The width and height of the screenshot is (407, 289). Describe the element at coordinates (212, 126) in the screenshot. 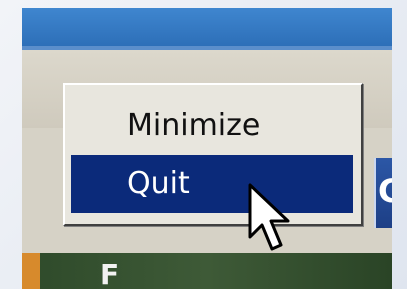

I see `menu-item-minimize: Minimize` at that location.